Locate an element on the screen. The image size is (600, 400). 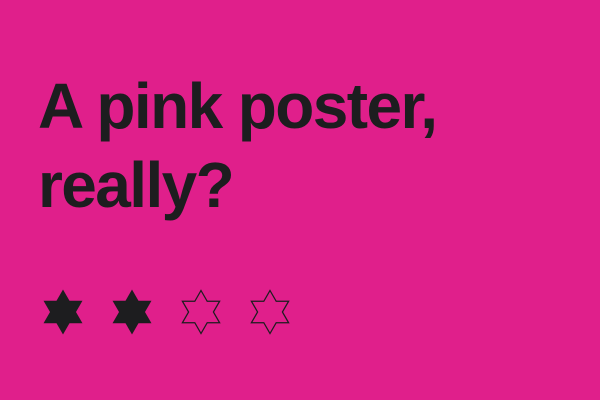
rating-star-1-icon is located at coordinates (63, 312).